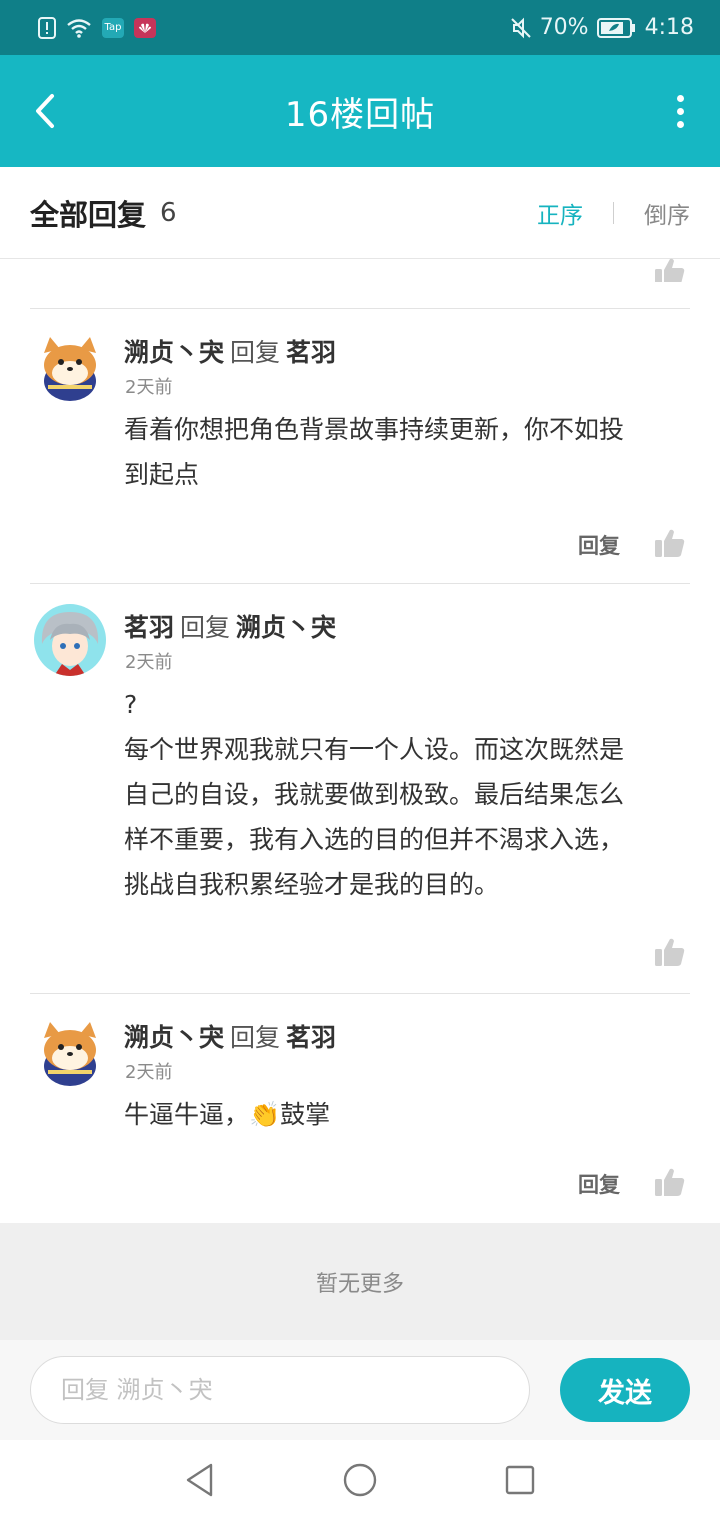 The image size is (720, 1520). I want to click on all-replies-title: 全部回复, so click(88, 214).